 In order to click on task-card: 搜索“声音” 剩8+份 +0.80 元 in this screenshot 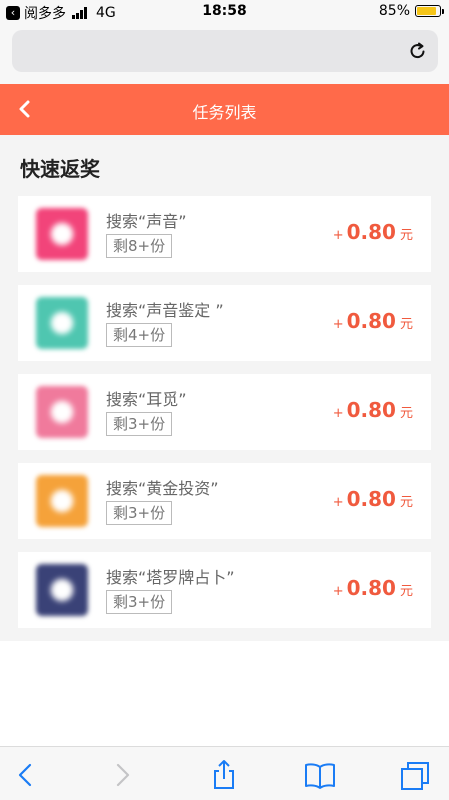, I will do `click(224, 234)`.